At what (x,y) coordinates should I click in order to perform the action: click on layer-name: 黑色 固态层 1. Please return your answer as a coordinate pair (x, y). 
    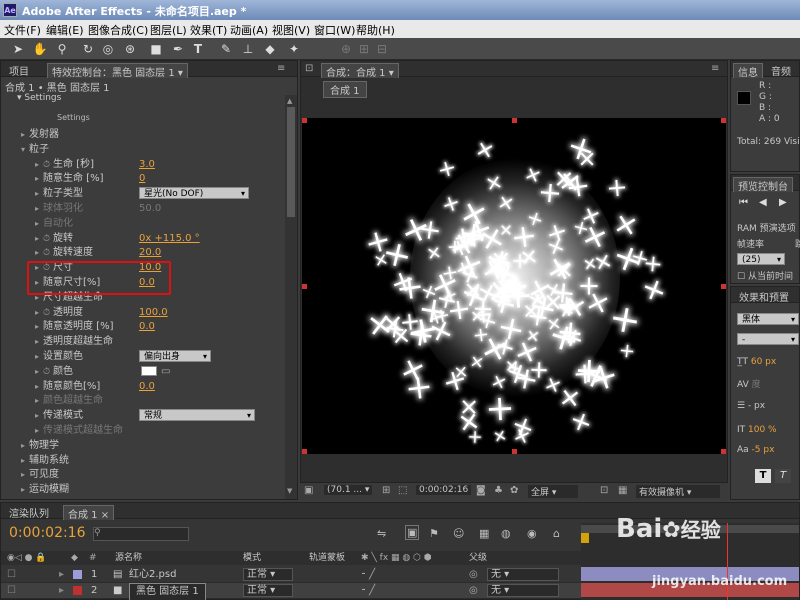
    Looking at the image, I should click on (167, 591).